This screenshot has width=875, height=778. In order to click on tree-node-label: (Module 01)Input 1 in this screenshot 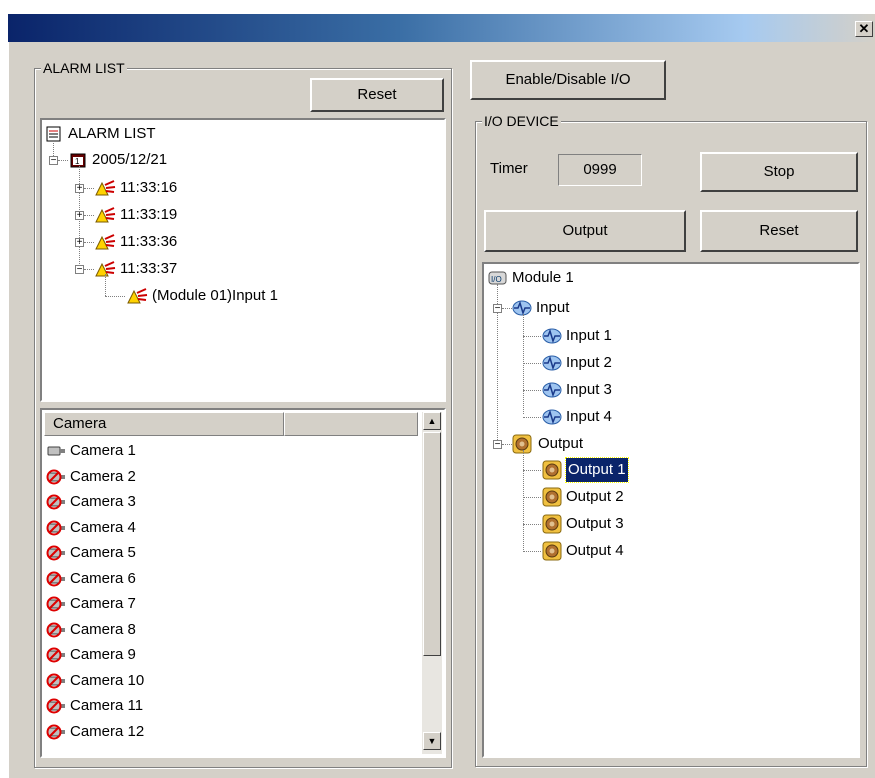, I will do `click(215, 295)`.